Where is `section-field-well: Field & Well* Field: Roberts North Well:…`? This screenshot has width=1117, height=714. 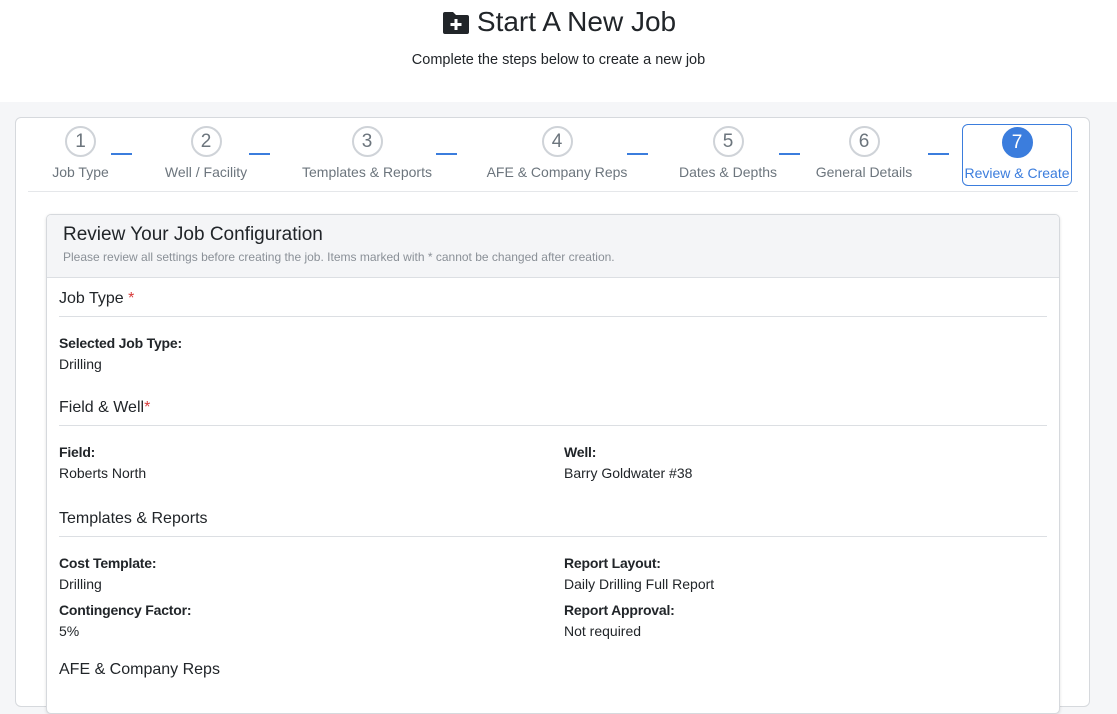 section-field-well: Field & Well* Field: Roberts North Well:… is located at coordinates (553, 442).